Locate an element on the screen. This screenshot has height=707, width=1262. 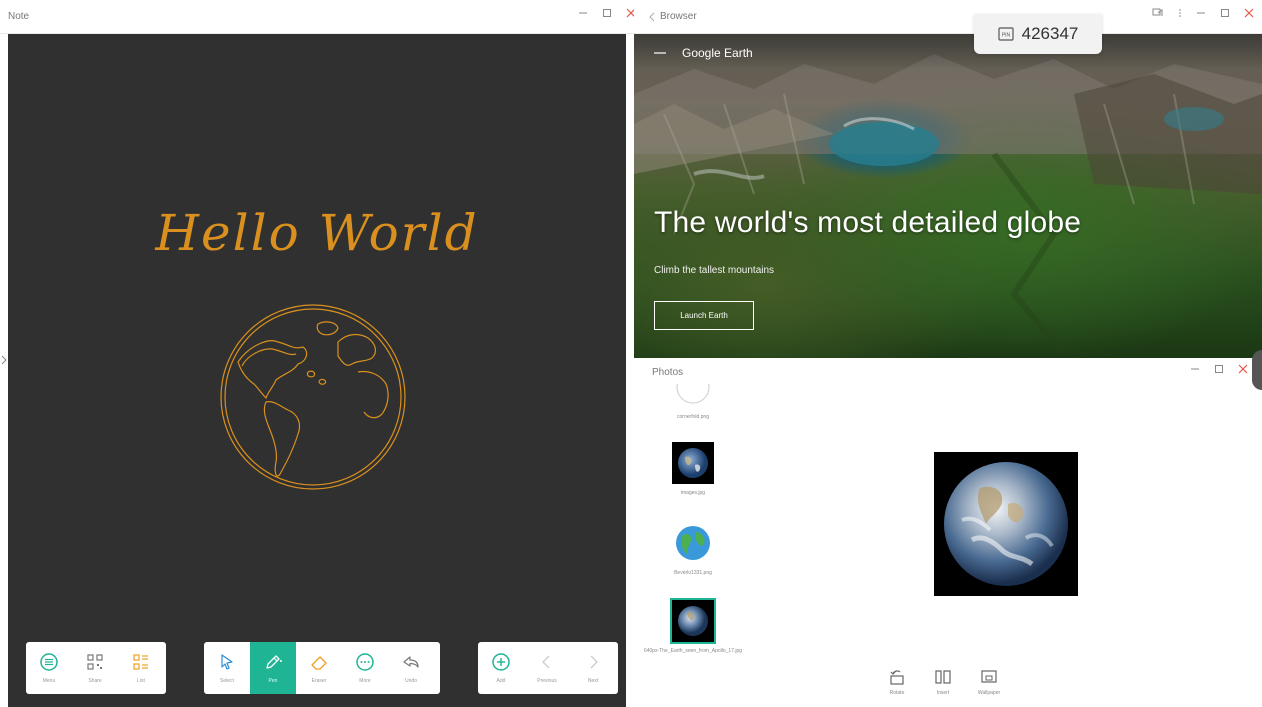
previous-page-button: Previous is located at coordinates (547, 668).